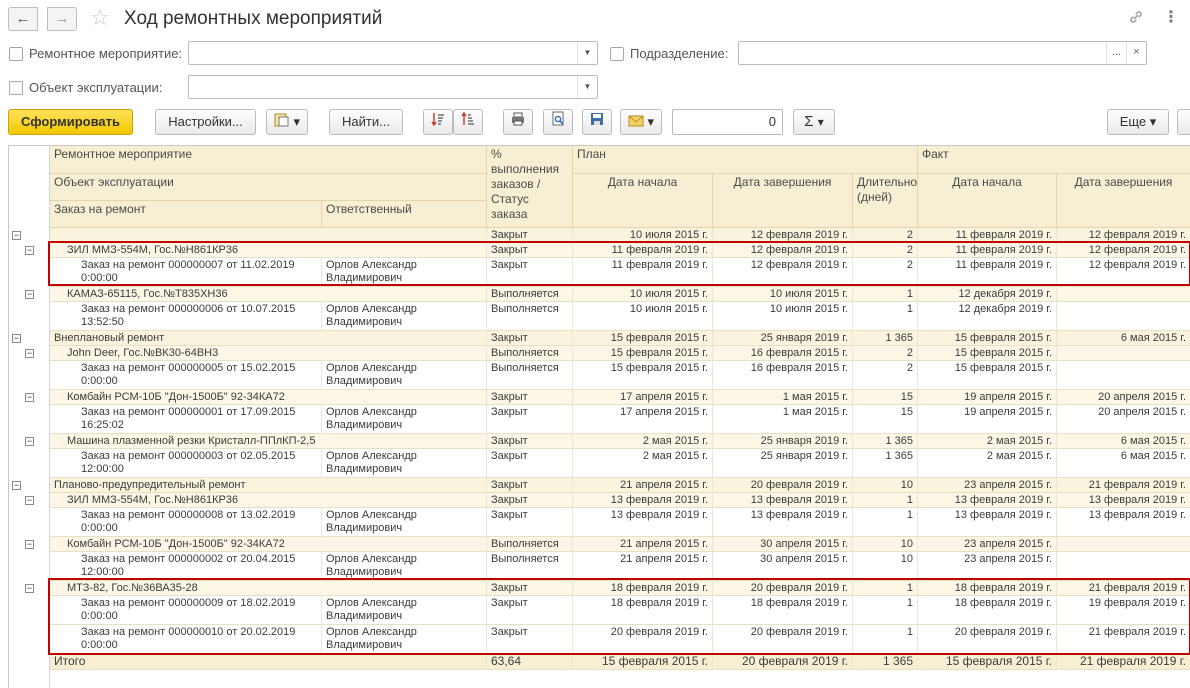 This screenshot has width=1190, height=688. What do you see at coordinates (783, 441) in the screenshot?
I see `plan-end-cell: 25 января 2019 г.` at bounding box center [783, 441].